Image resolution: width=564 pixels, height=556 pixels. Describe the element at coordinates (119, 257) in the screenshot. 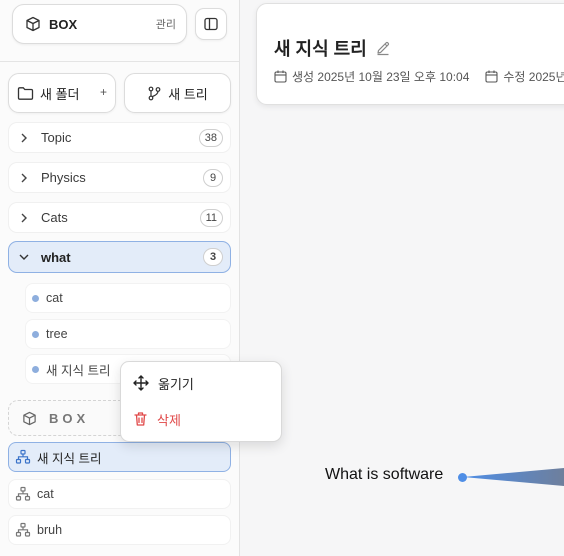

I see `folder-item-what: what 3` at that location.